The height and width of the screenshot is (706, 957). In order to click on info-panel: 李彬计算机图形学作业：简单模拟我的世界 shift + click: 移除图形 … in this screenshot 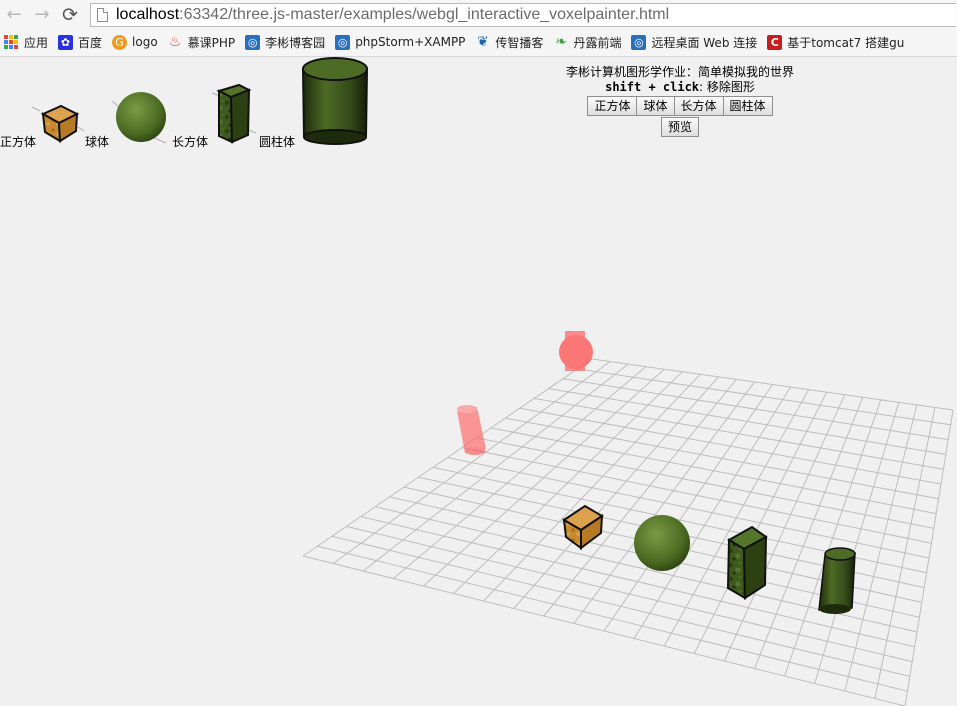, I will do `click(680, 101)`.